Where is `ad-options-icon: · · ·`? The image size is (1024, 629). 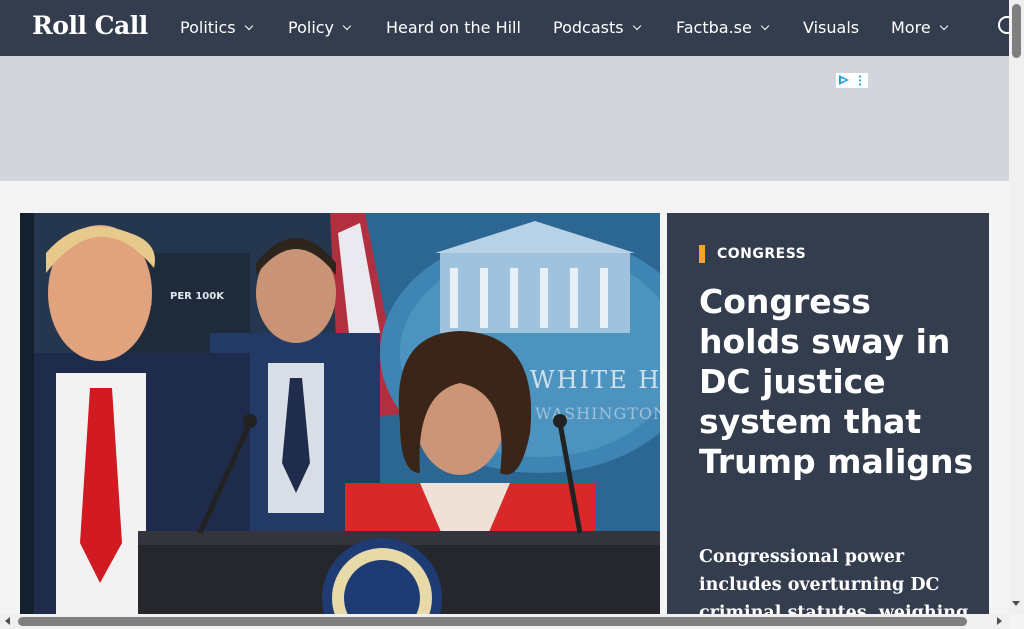
ad-options-icon: · · · is located at coordinates (860, 80).